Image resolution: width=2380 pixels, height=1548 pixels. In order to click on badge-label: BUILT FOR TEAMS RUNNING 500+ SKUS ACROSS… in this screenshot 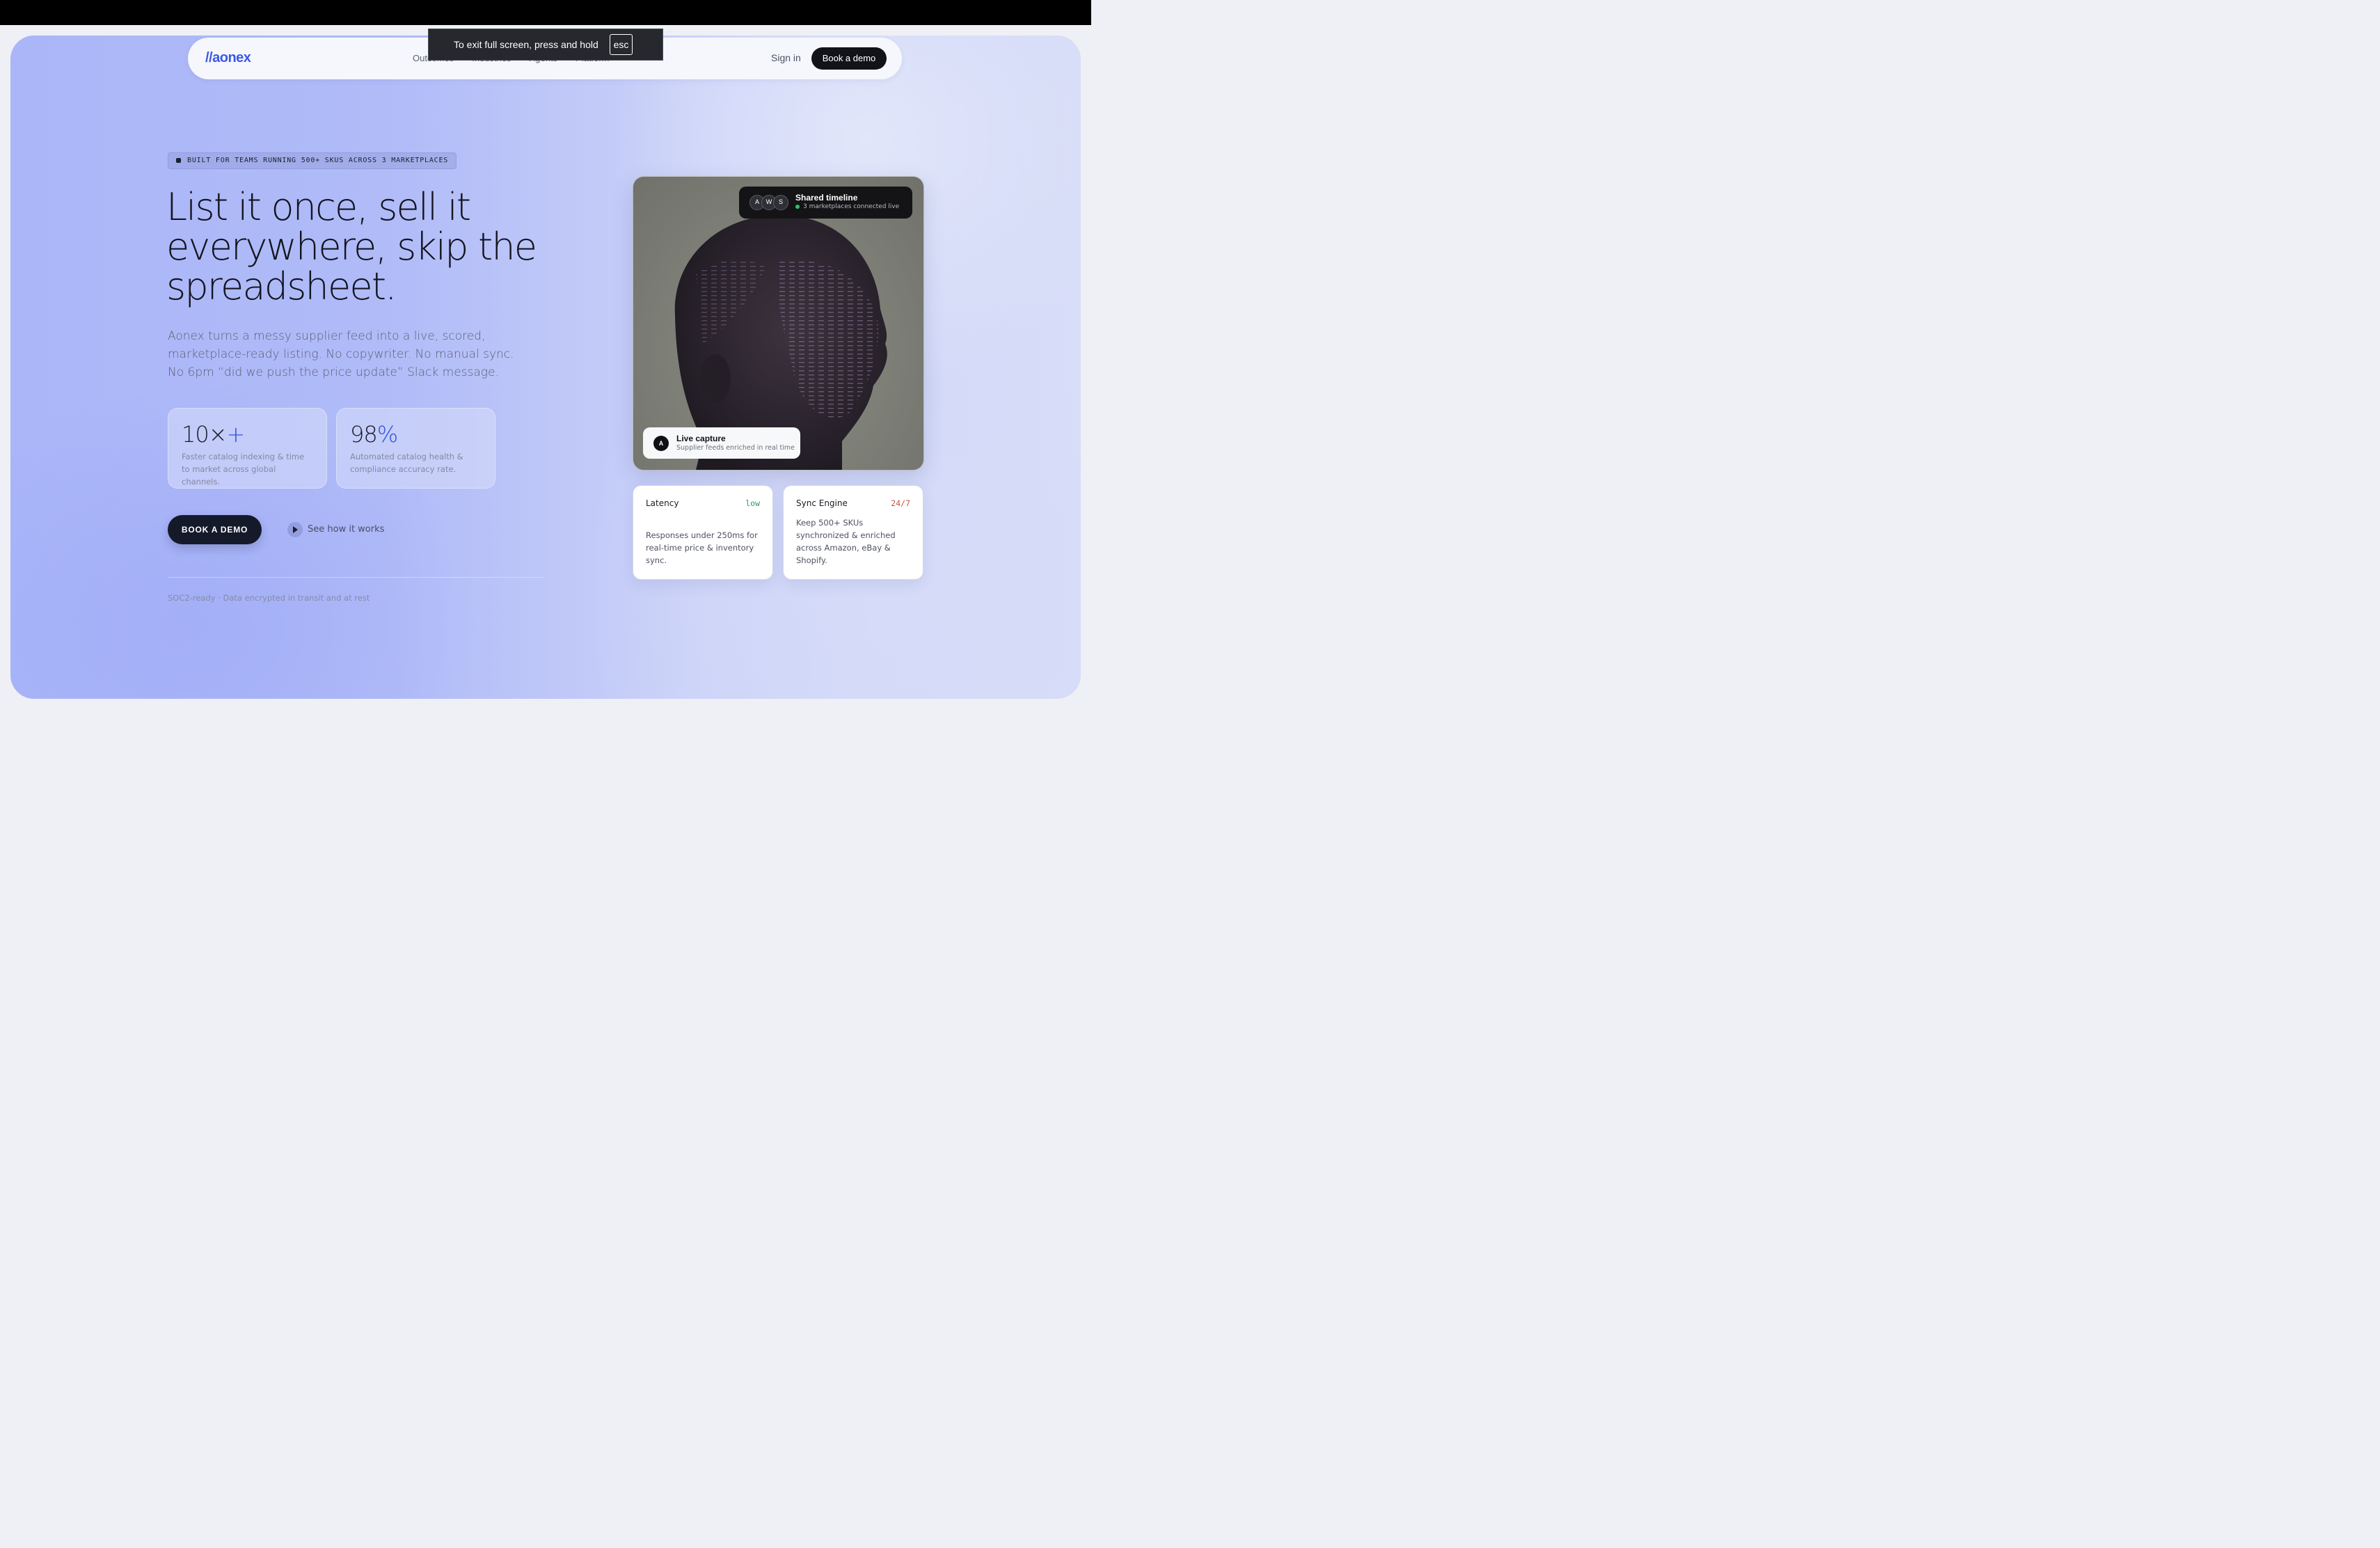, I will do `click(318, 160)`.